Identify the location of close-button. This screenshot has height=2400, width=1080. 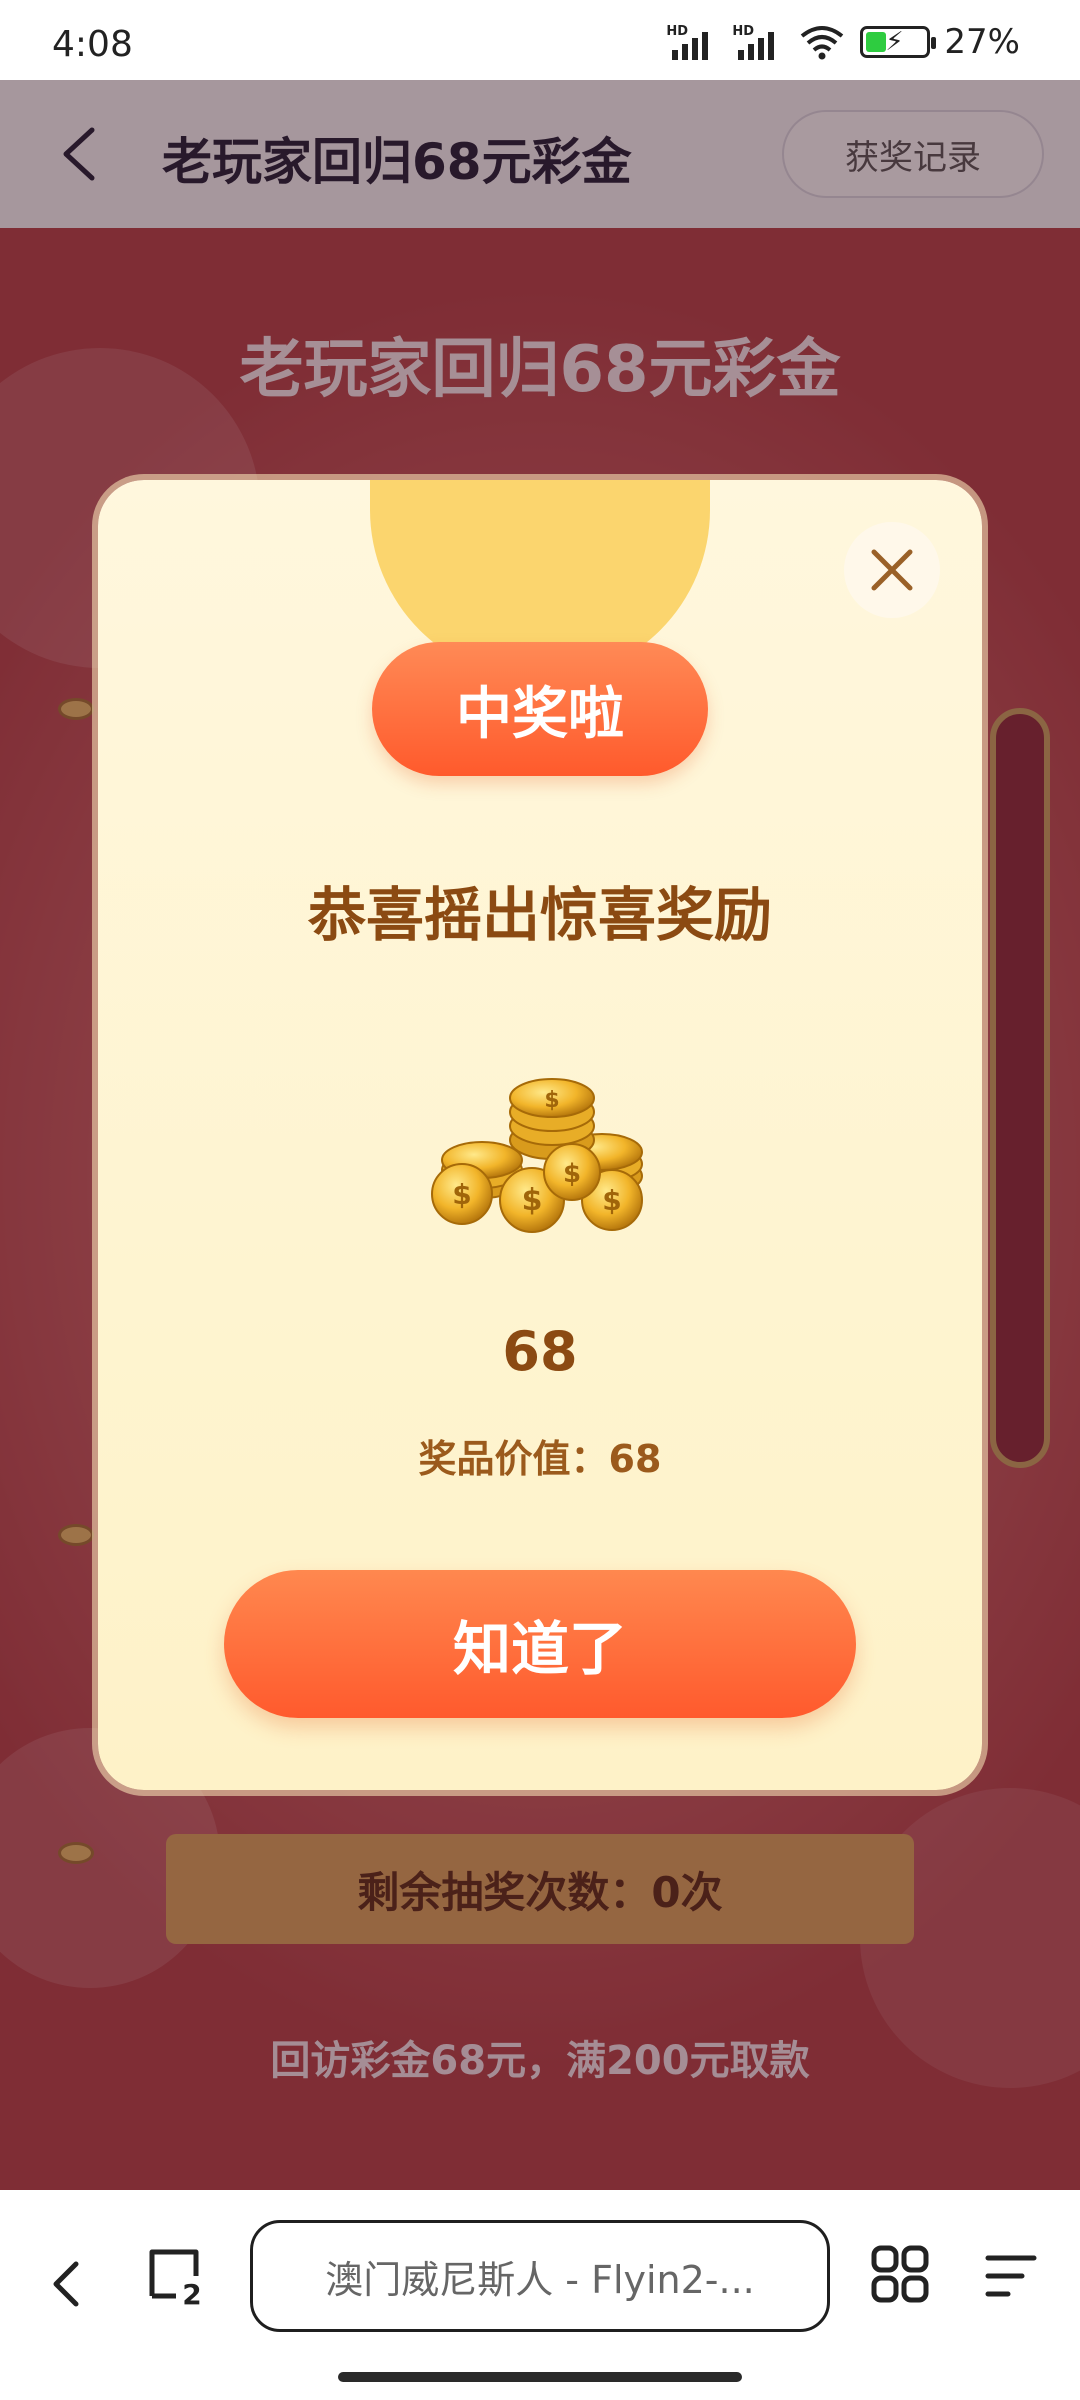
(892, 570).